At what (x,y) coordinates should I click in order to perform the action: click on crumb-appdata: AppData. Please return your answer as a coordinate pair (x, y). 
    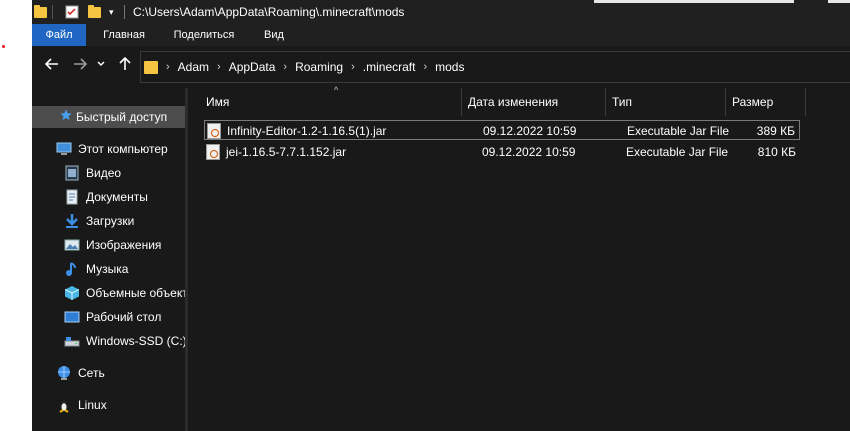
    Looking at the image, I should click on (252, 67).